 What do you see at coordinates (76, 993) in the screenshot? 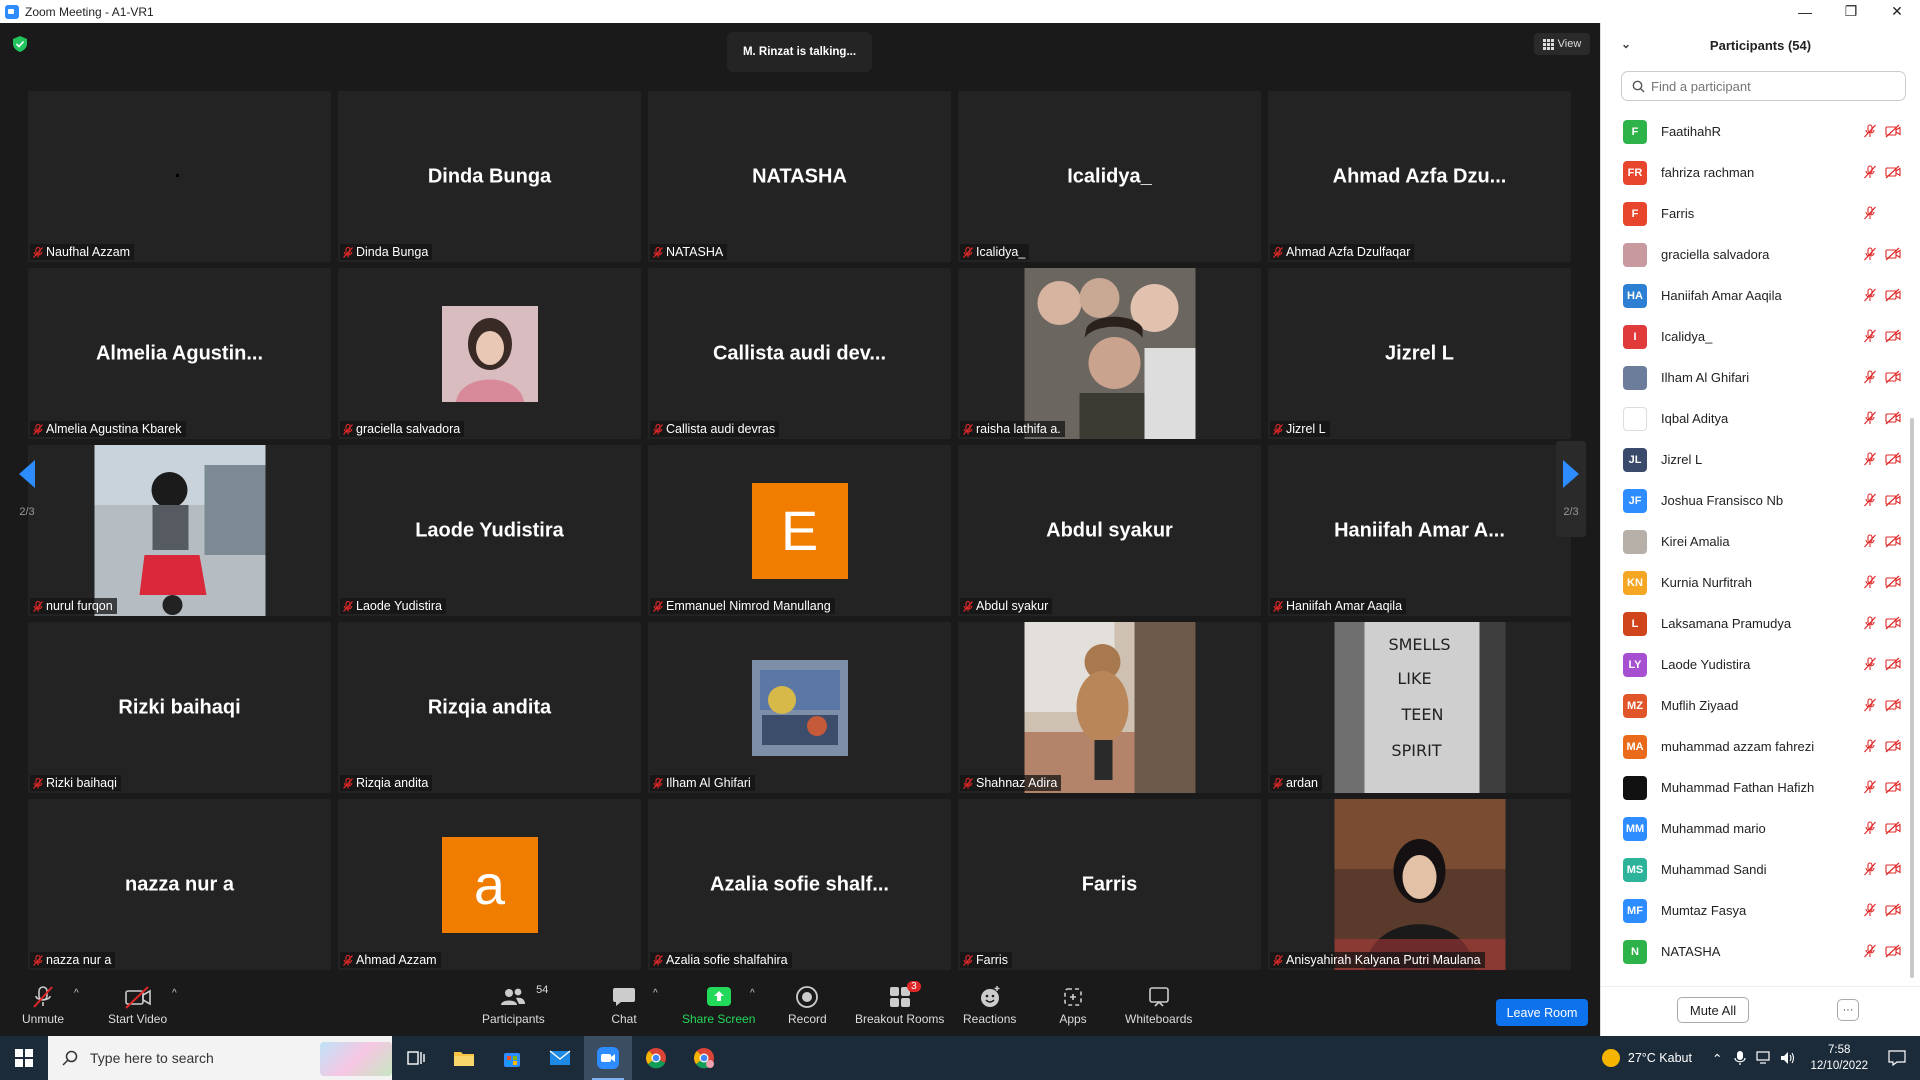
I see `audio-options-caret-icon: ^` at bounding box center [76, 993].